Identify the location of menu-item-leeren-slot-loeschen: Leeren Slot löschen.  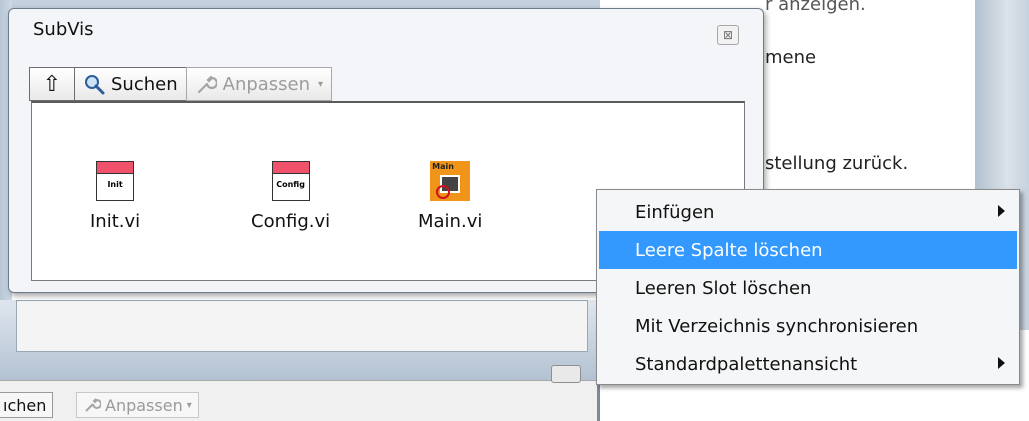
(808, 288).